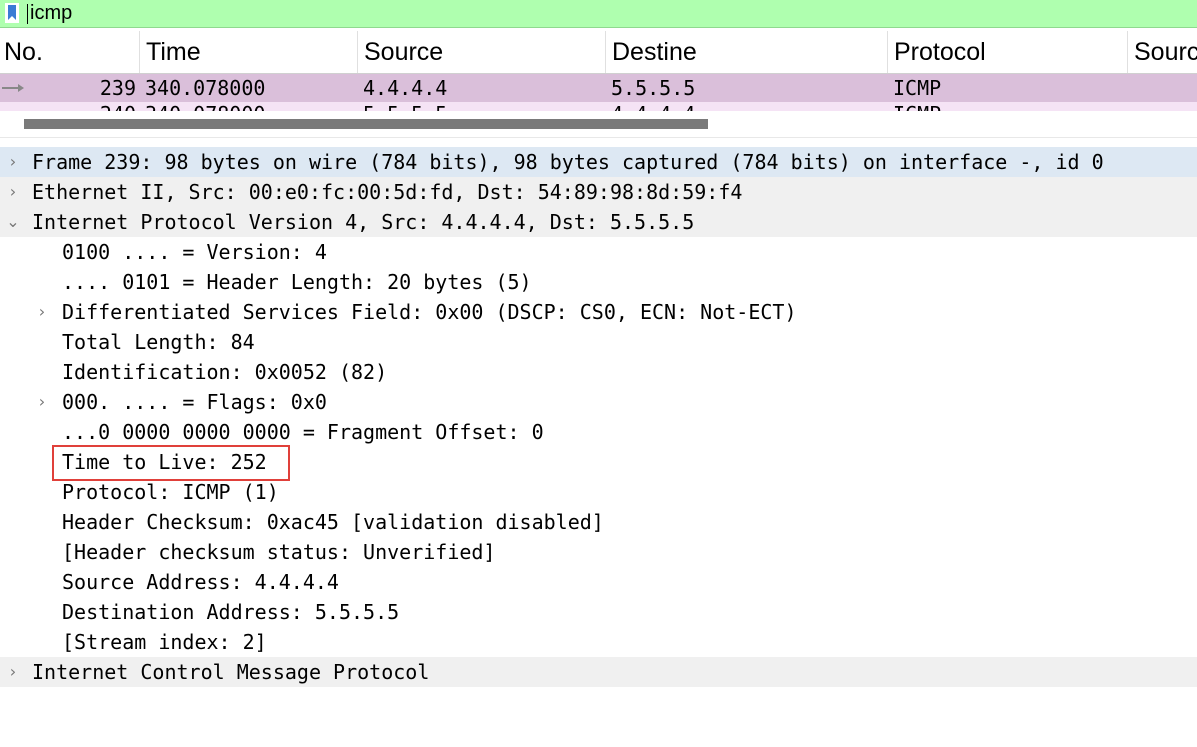 The width and height of the screenshot is (1197, 747). Describe the element at coordinates (164, 642) in the screenshot. I see `tree-item-label: [Stream index: 2]` at that location.